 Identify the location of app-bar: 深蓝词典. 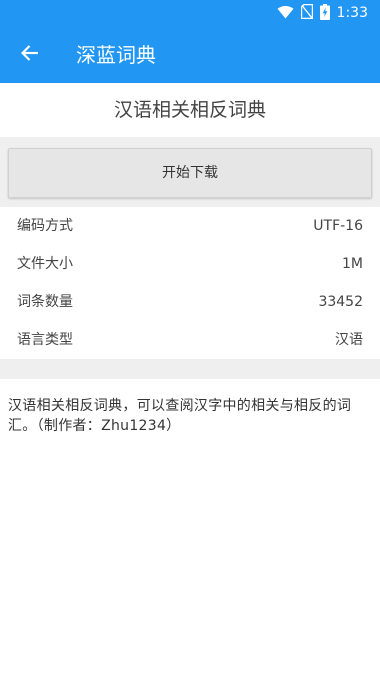
(190, 55).